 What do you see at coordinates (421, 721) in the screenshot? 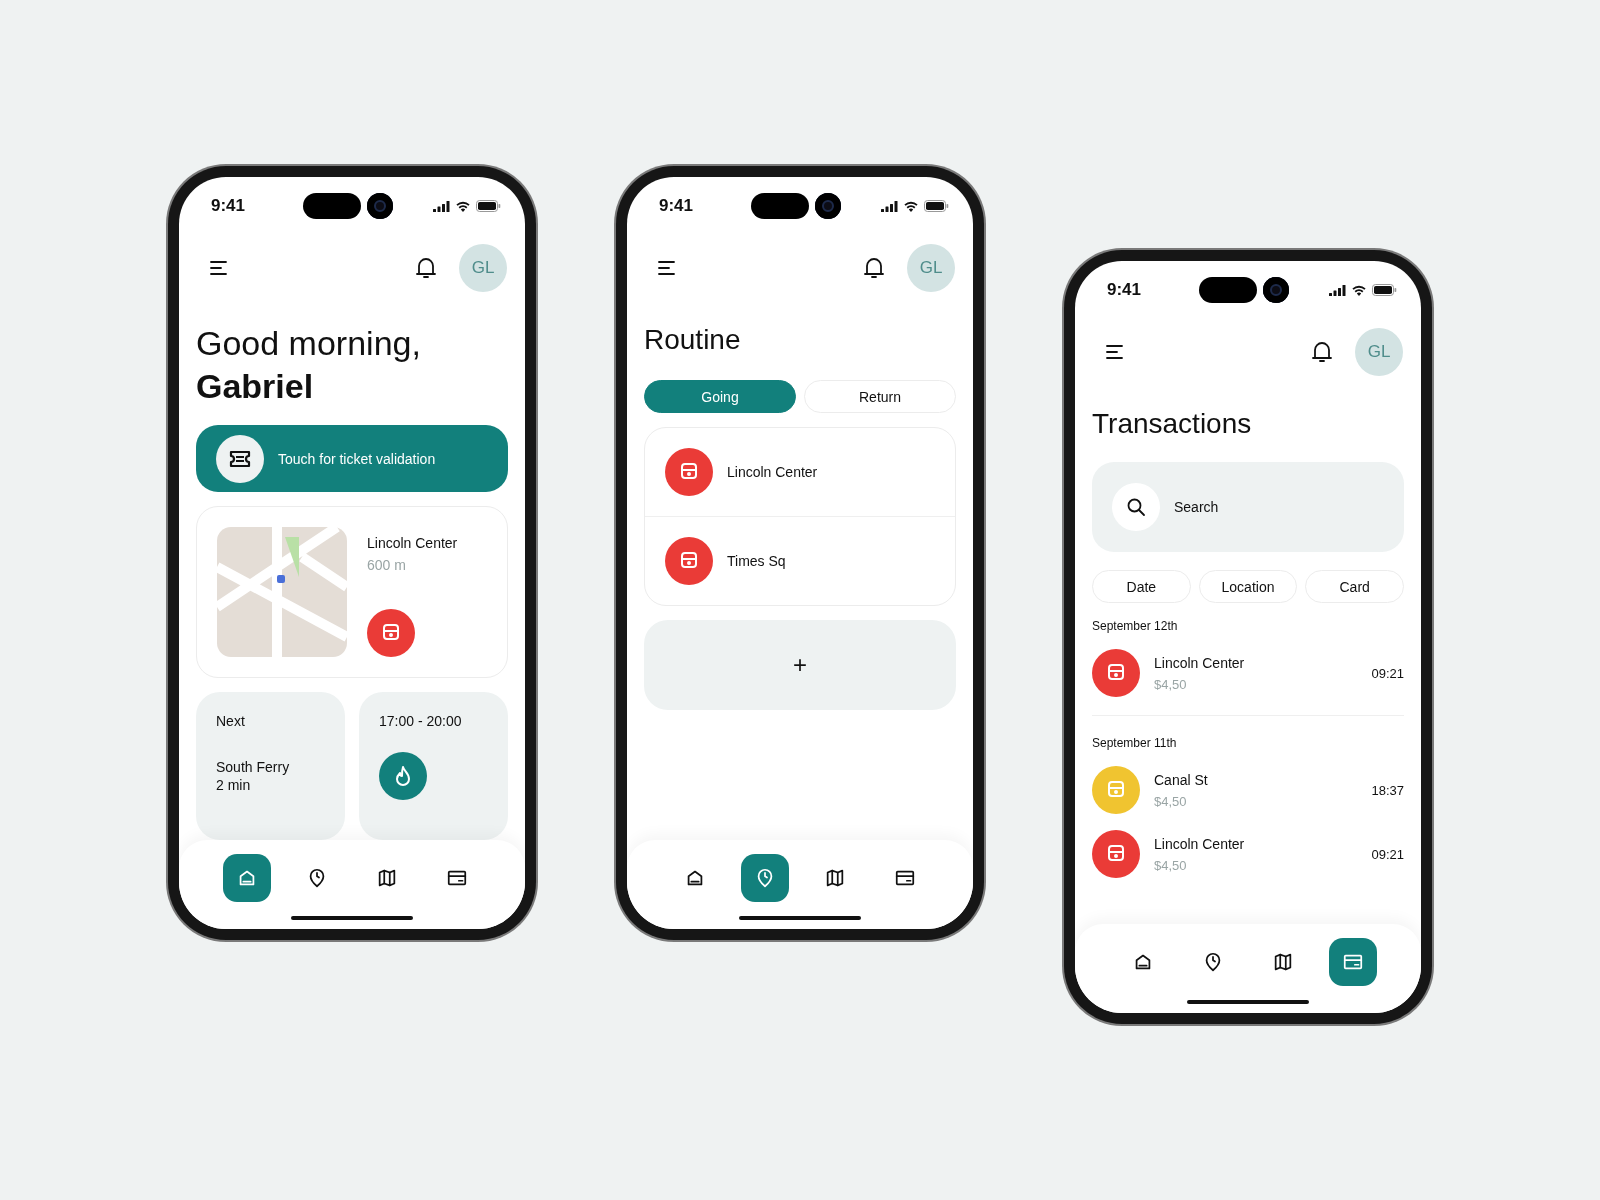
I see `schedule-hours: 17:00 - 20:00` at bounding box center [421, 721].